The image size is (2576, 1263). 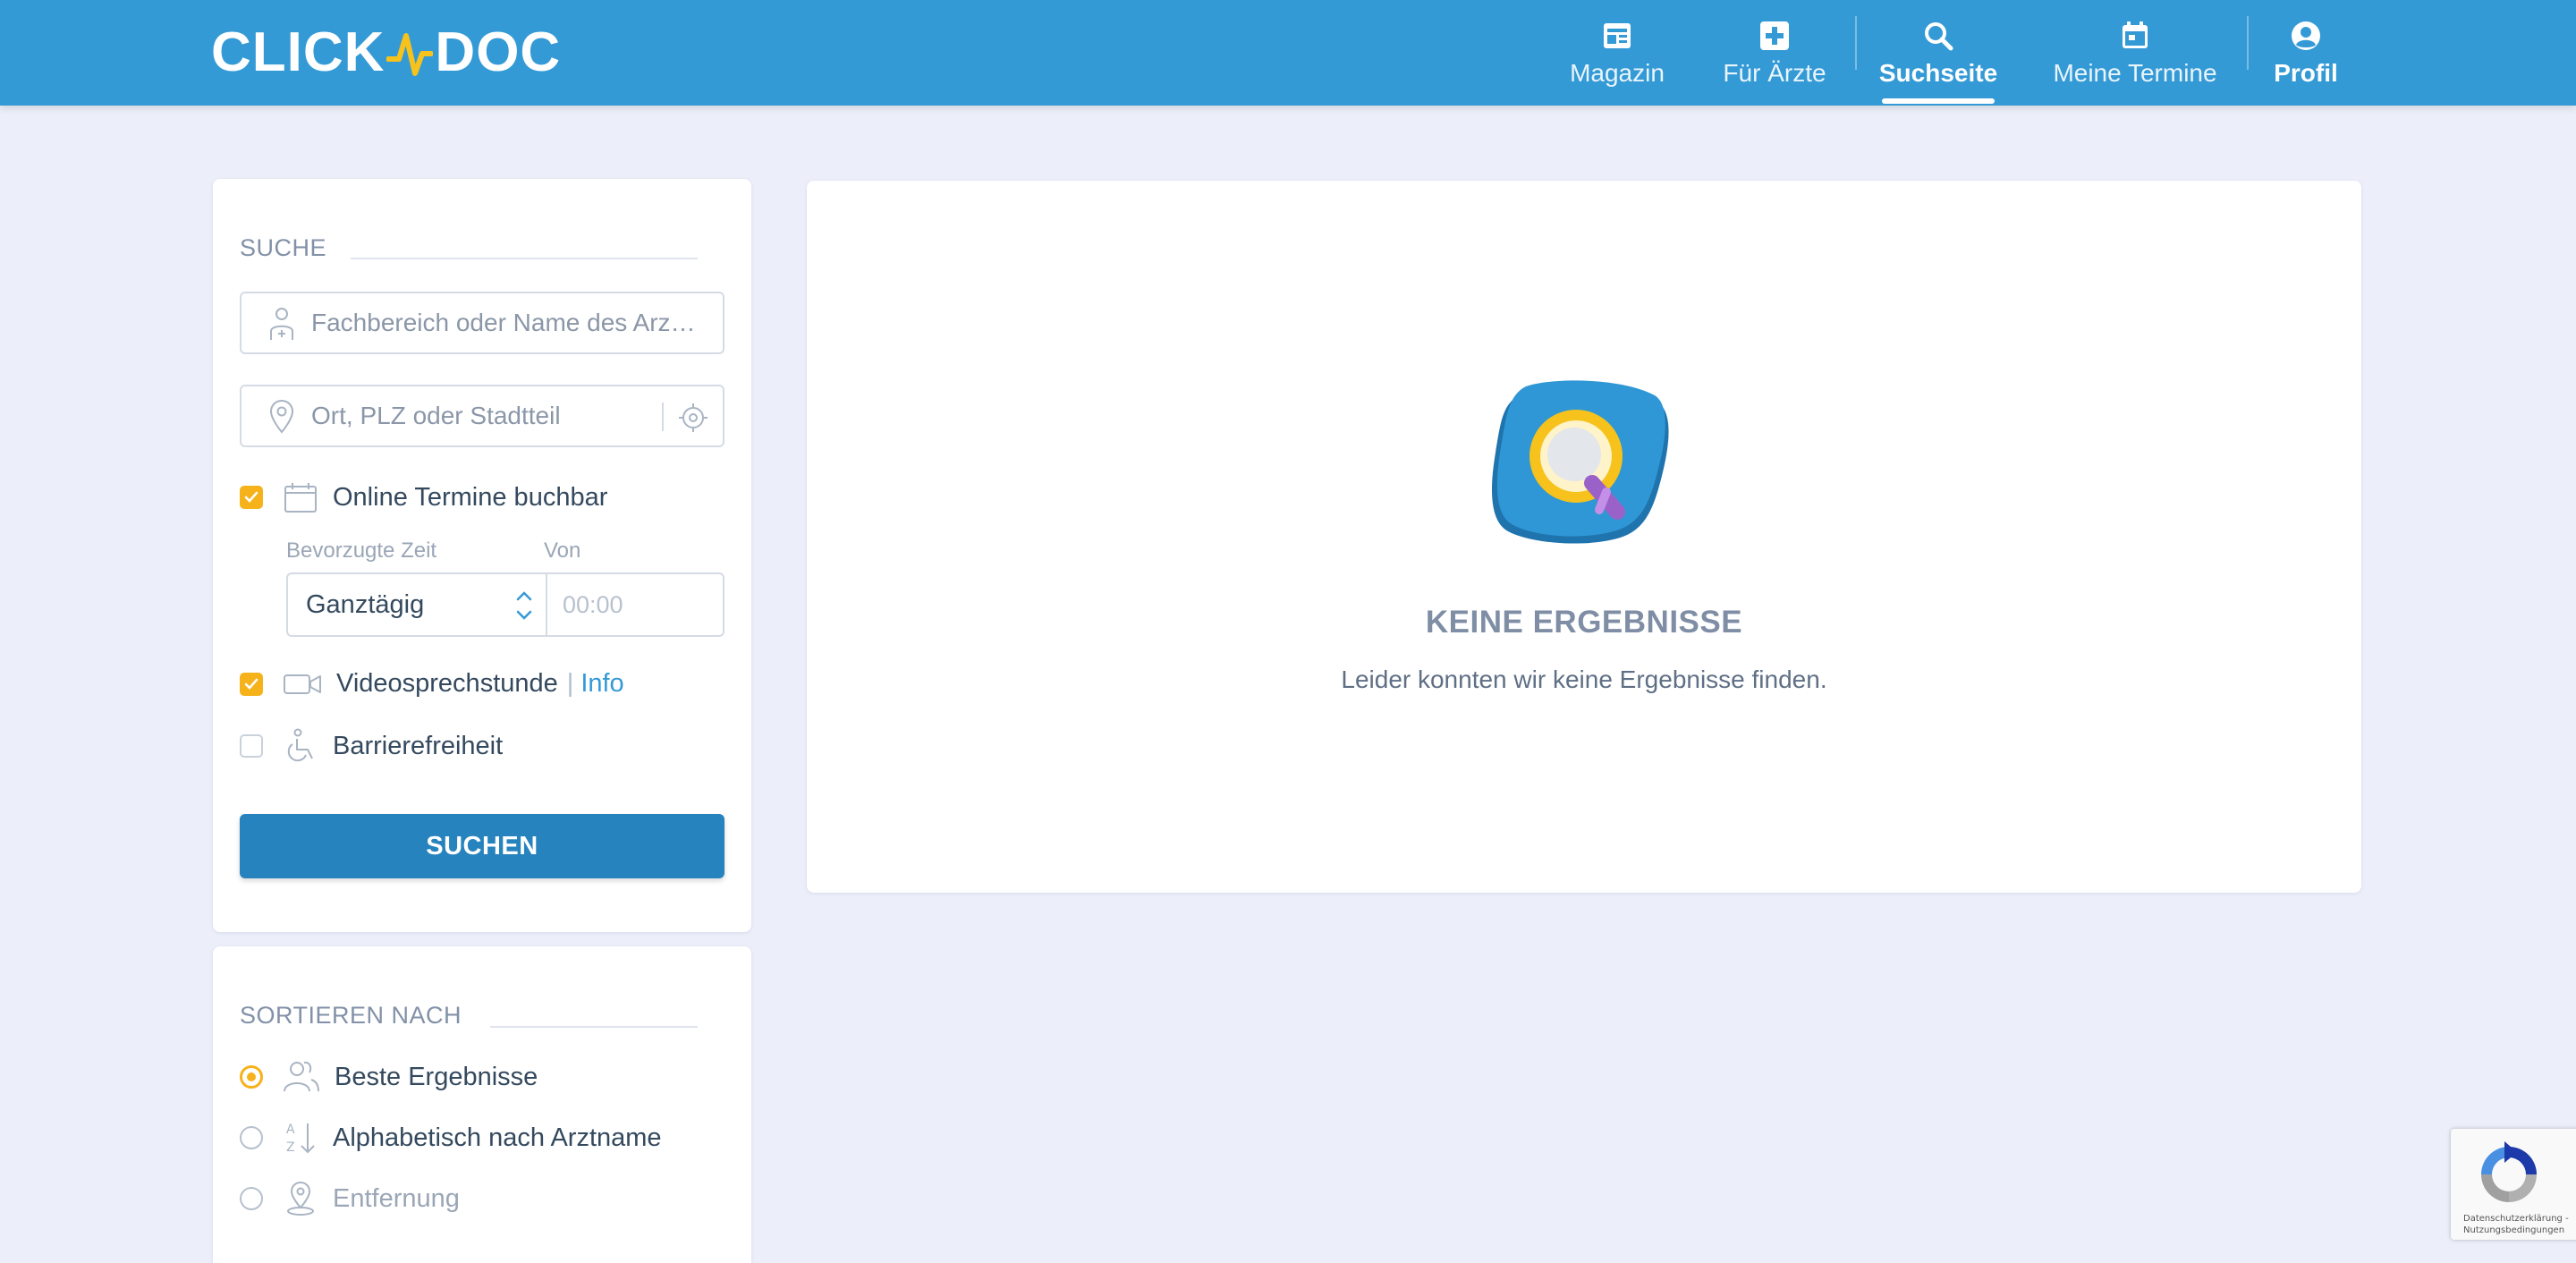 What do you see at coordinates (283, 247) in the screenshot?
I see `search-section-title: SUCHE` at bounding box center [283, 247].